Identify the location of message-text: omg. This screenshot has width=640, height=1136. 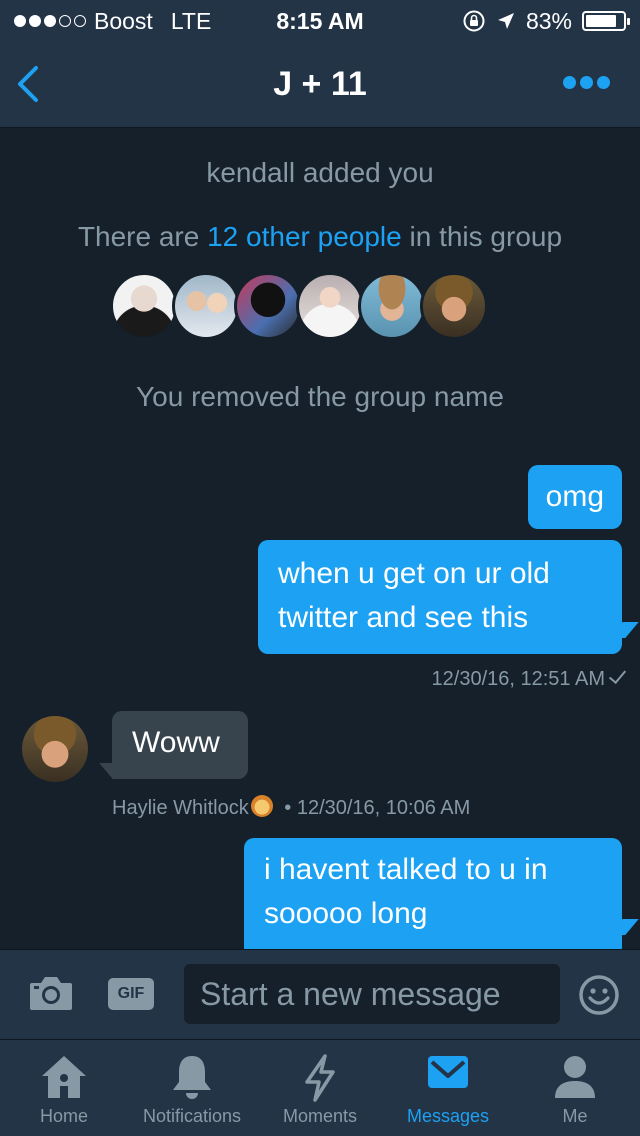
(574, 496).